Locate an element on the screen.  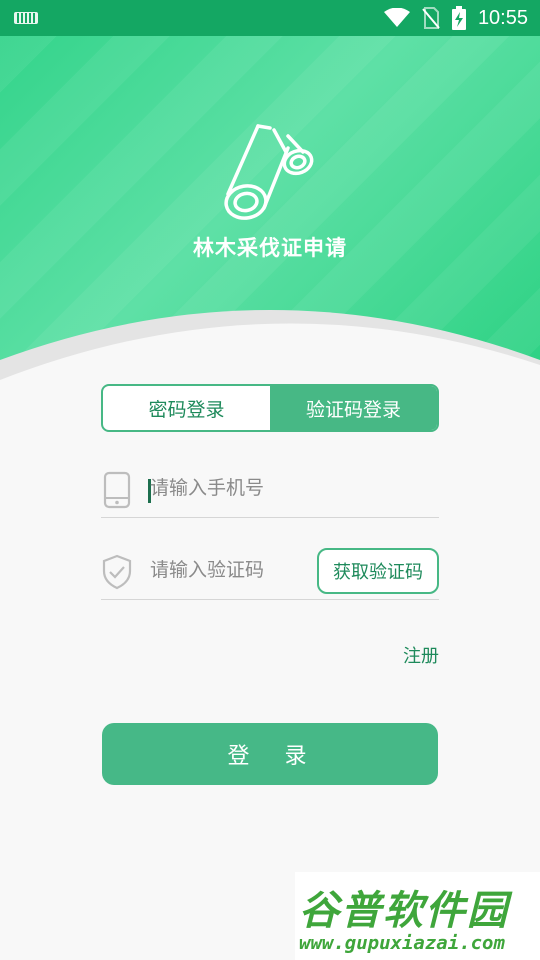
keyboard-icon is located at coordinates (26, 18).